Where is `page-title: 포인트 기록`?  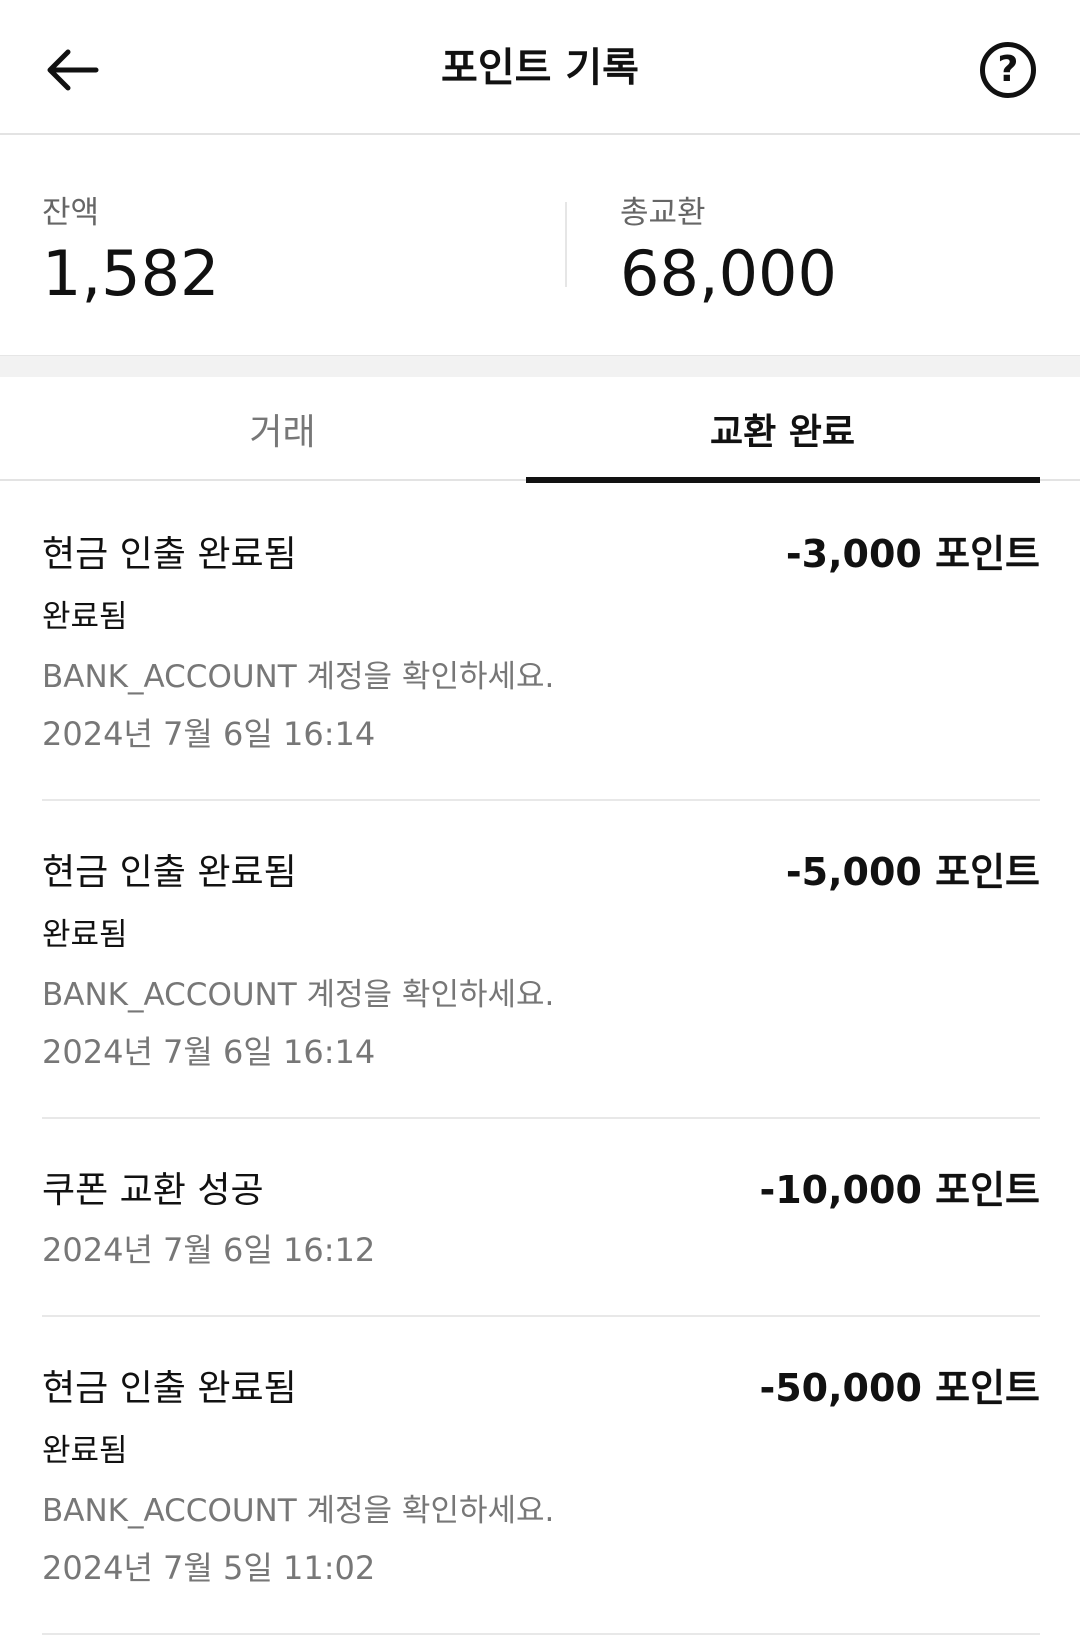 page-title: 포인트 기록 is located at coordinates (540, 68).